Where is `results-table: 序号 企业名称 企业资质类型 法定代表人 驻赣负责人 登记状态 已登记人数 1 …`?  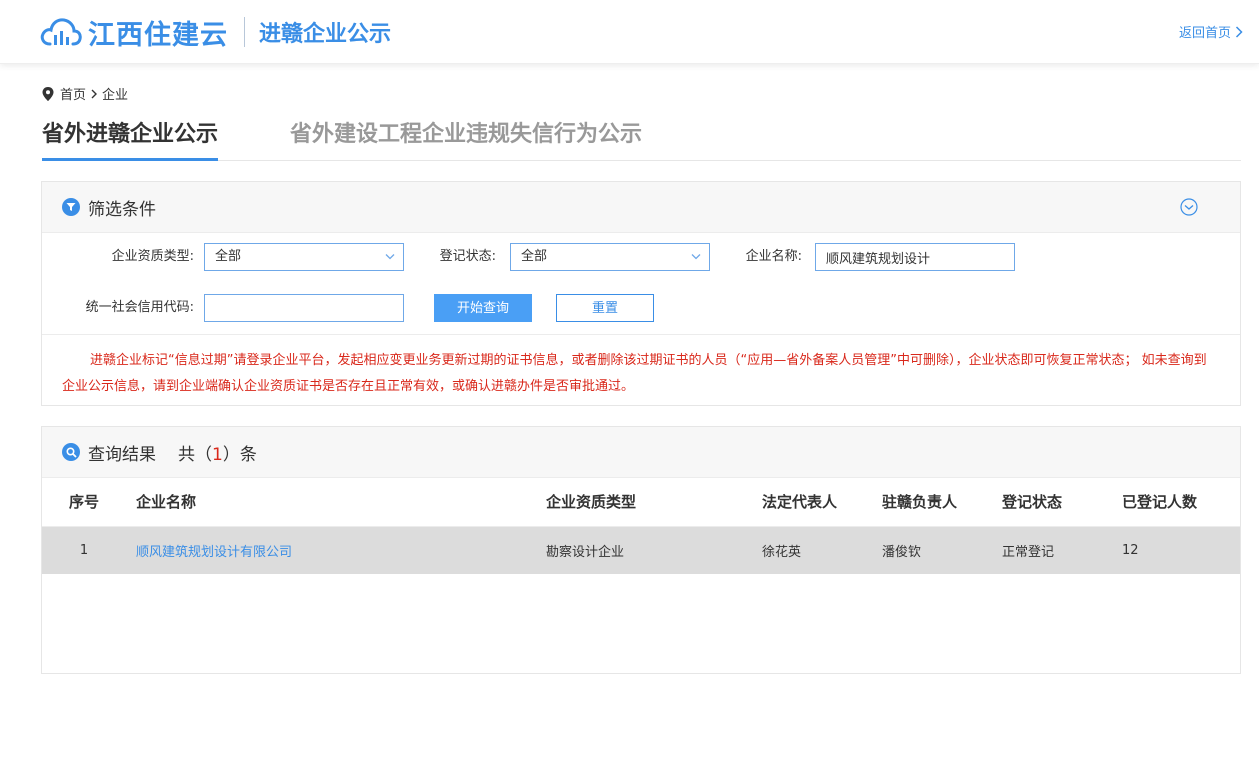
results-table: 序号 企业名称 企业资质类型 法定代表人 驻赣负责人 登记状态 已登记人数 1 … is located at coordinates (641, 526).